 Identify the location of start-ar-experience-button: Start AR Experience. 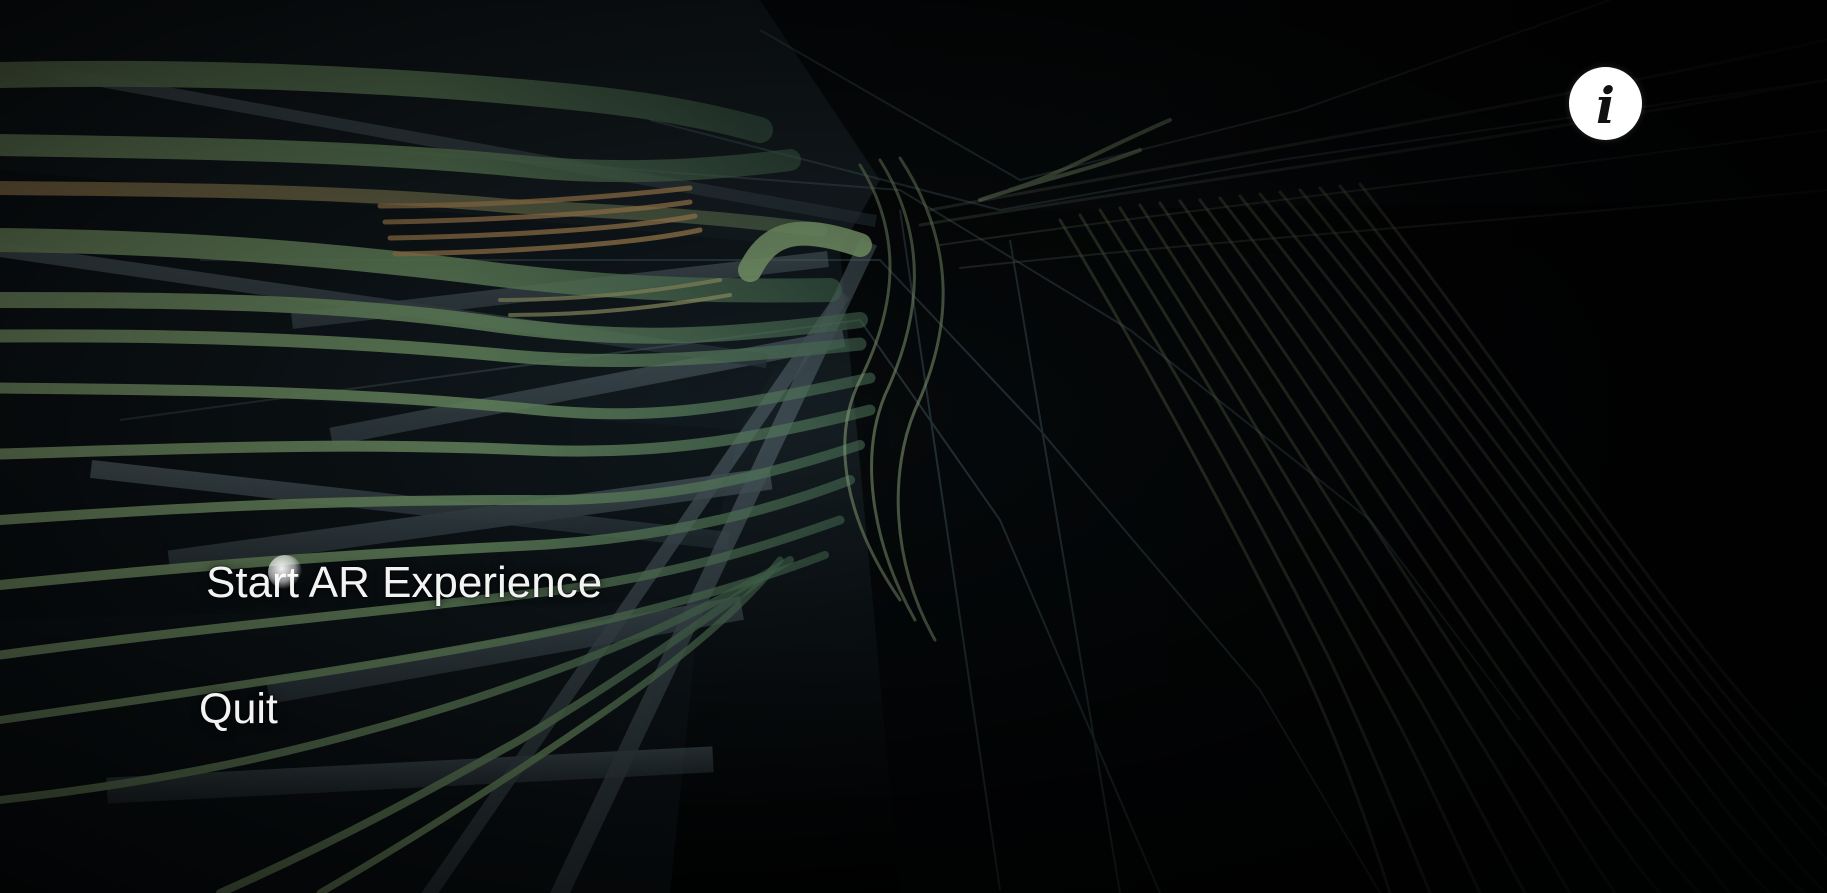
(404, 583).